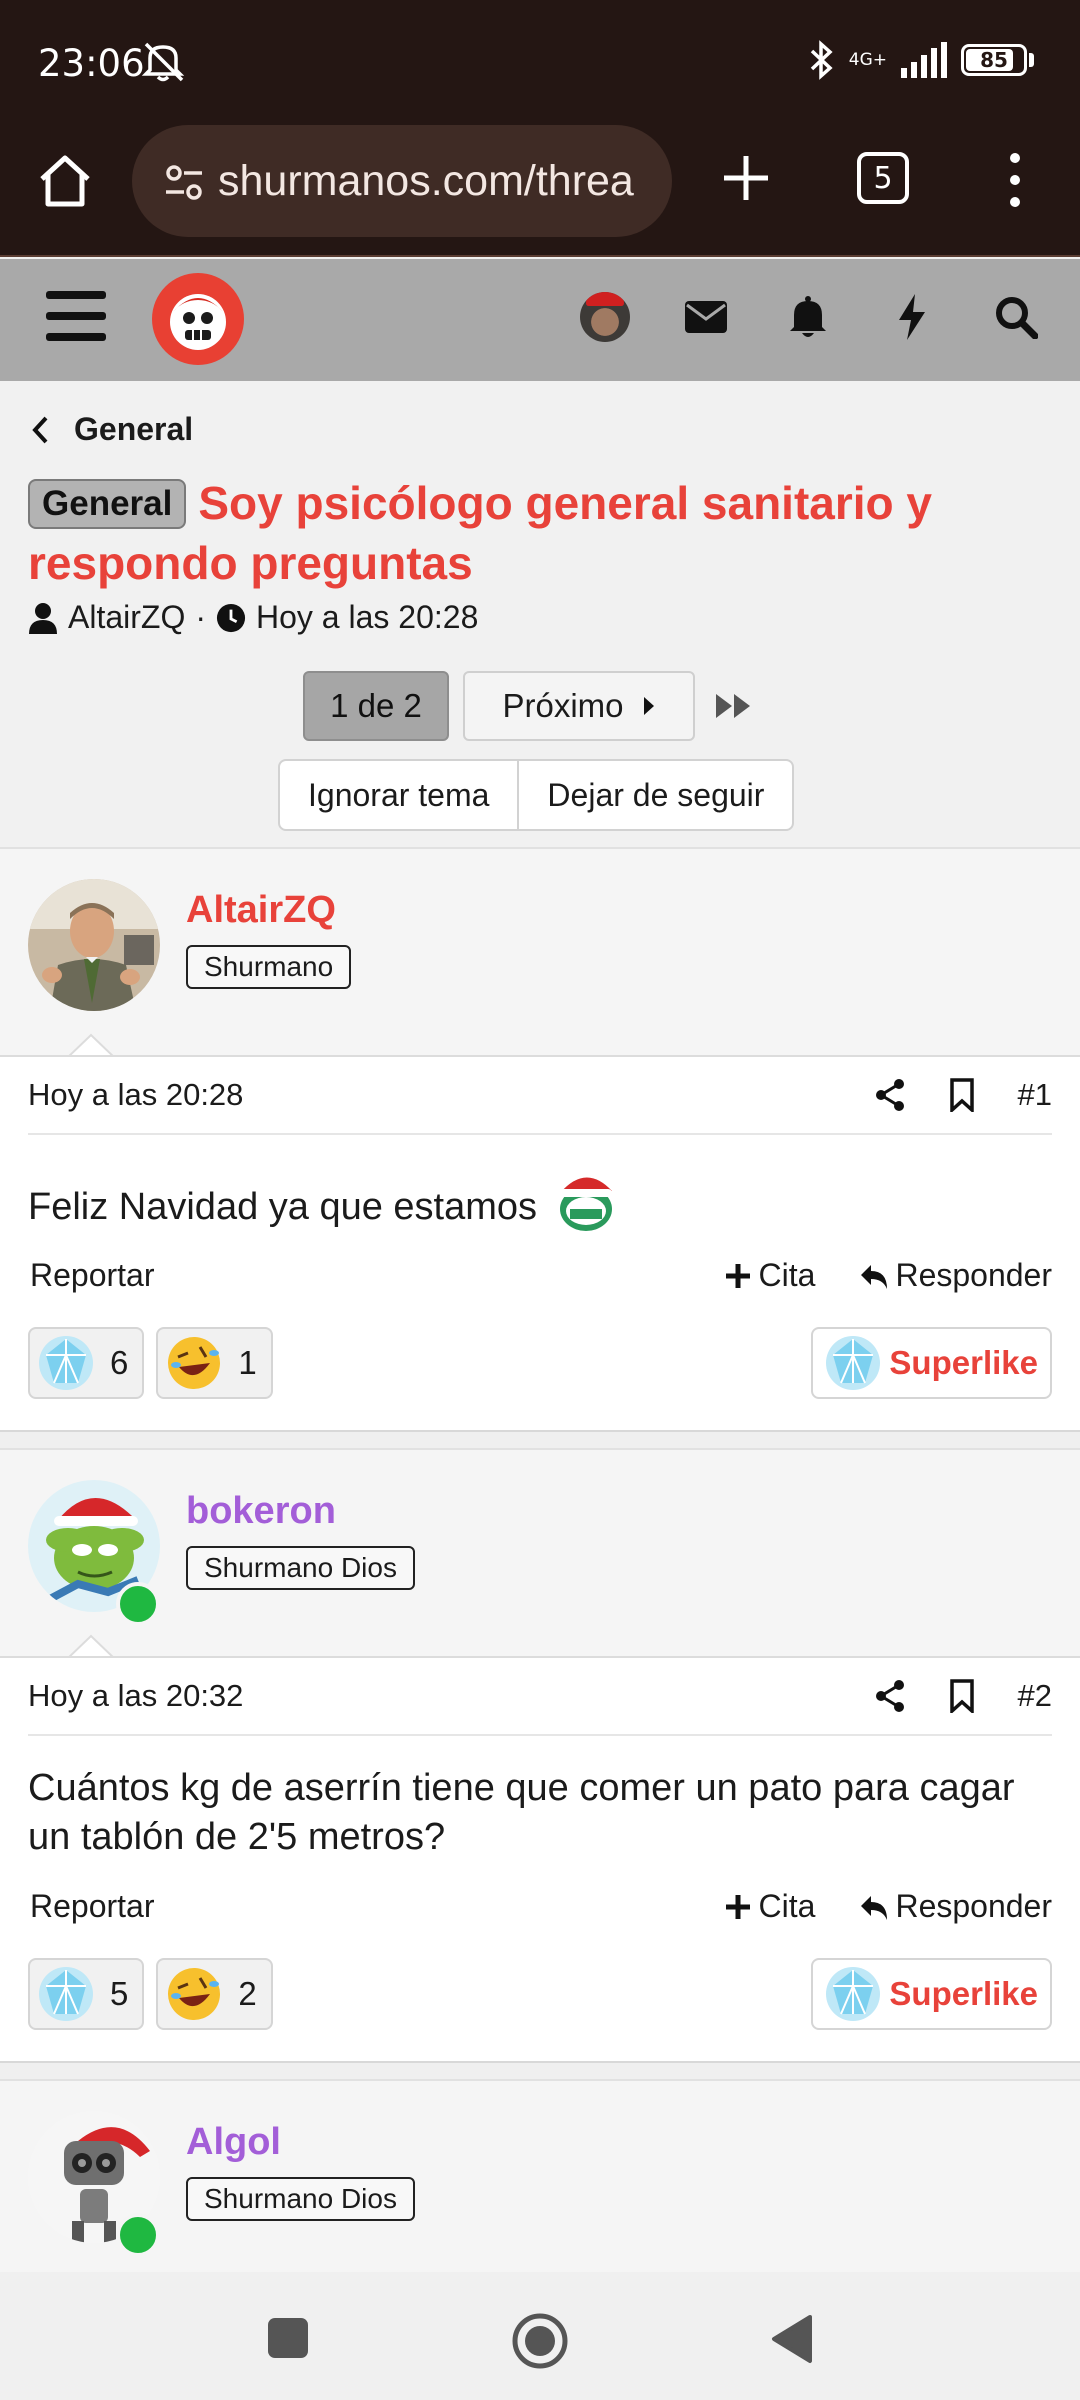  I want to click on thread-author: AltairZQ, so click(126, 617).